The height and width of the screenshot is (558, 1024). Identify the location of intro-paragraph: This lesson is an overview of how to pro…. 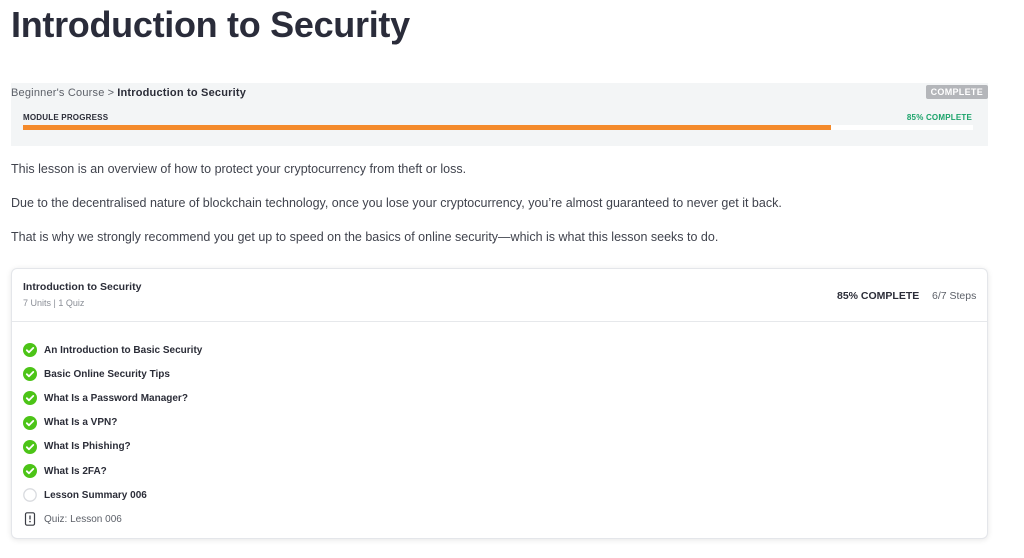
(239, 169).